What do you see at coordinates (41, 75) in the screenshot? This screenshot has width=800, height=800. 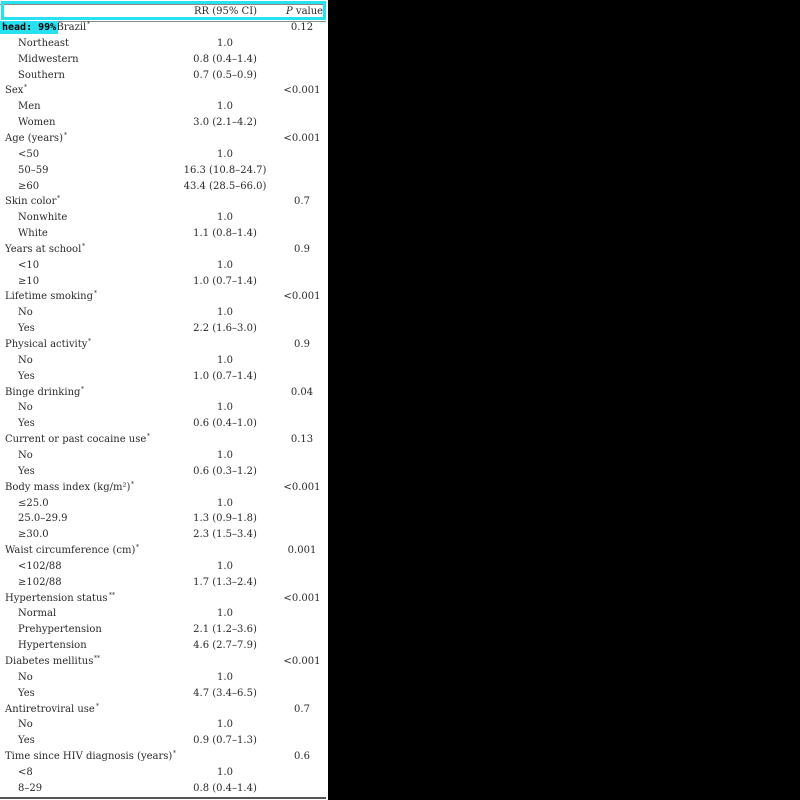 I see `row-label: Southern` at bounding box center [41, 75].